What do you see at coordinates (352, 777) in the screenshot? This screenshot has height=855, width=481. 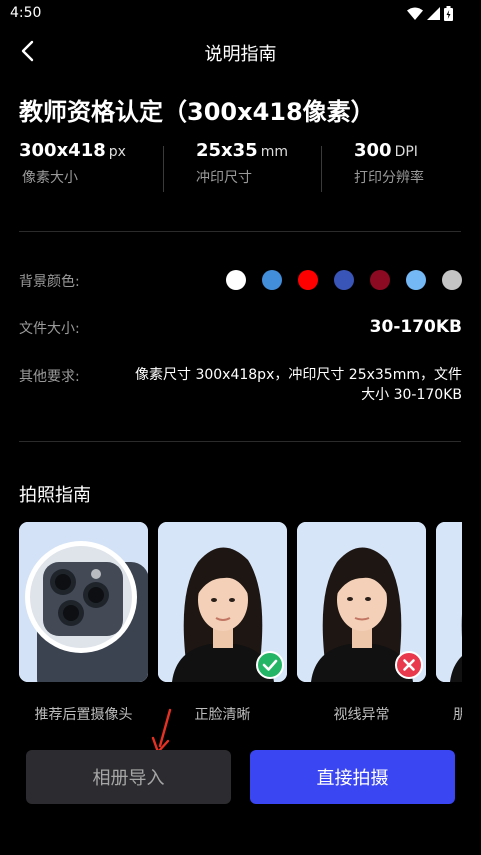 I see `take-photo-button: 直接拍摄` at bounding box center [352, 777].